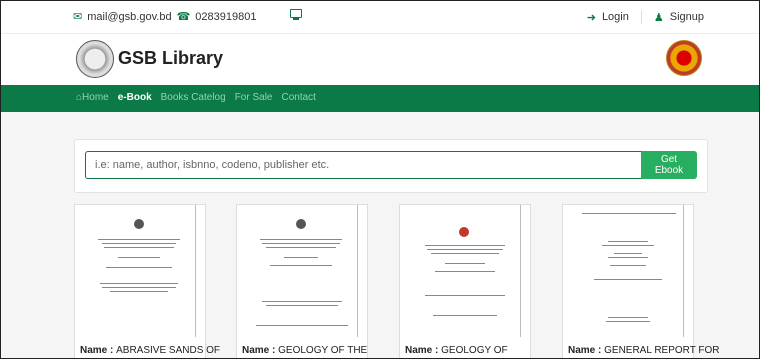 The height and width of the screenshot is (359, 760). Describe the element at coordinates (296, 14) in the screenshot. I see `monitor-icon` at that location.